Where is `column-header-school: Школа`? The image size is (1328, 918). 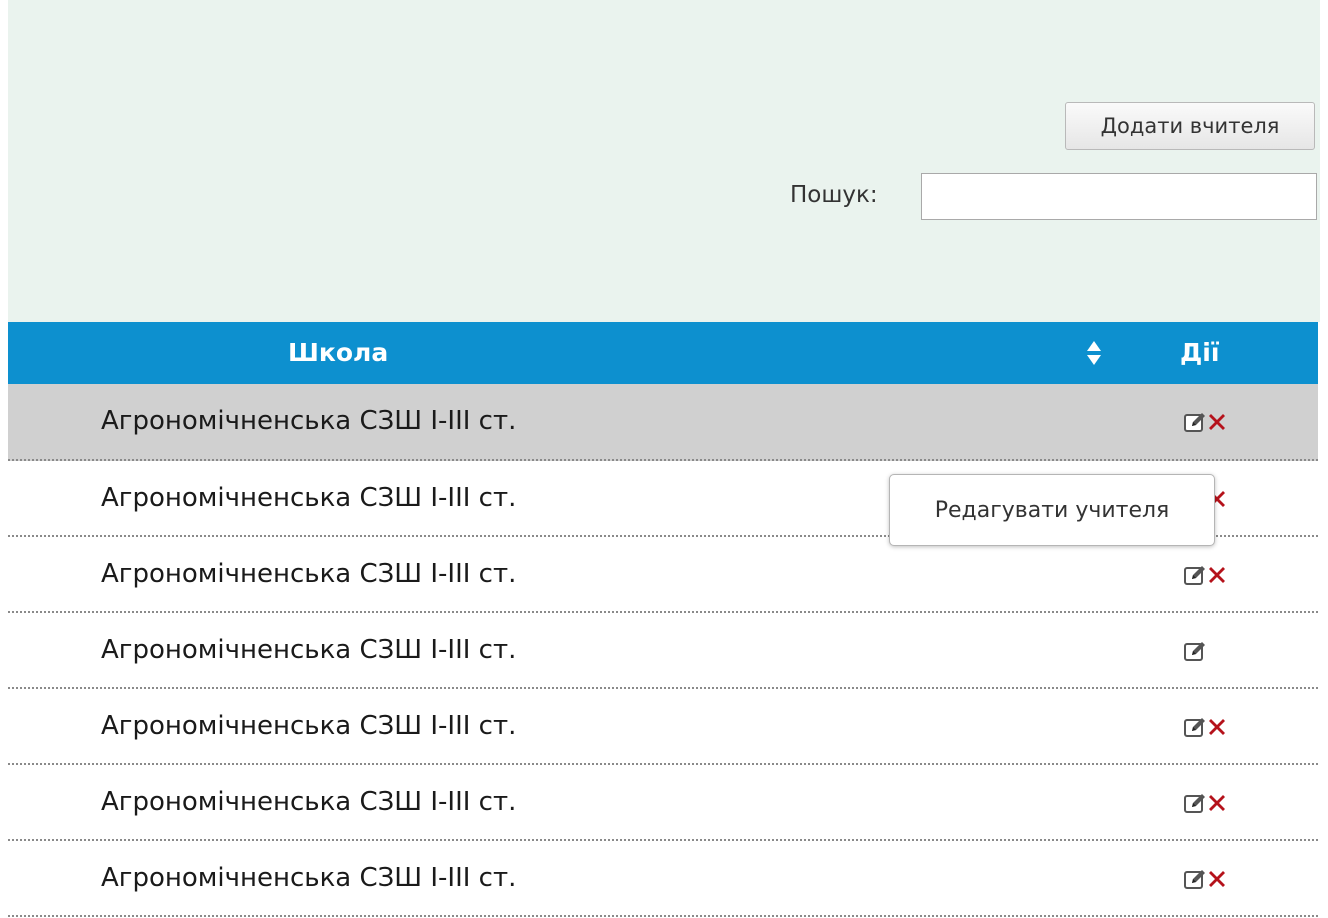
column-header-school: Школа is located at coordinates (338, 352).